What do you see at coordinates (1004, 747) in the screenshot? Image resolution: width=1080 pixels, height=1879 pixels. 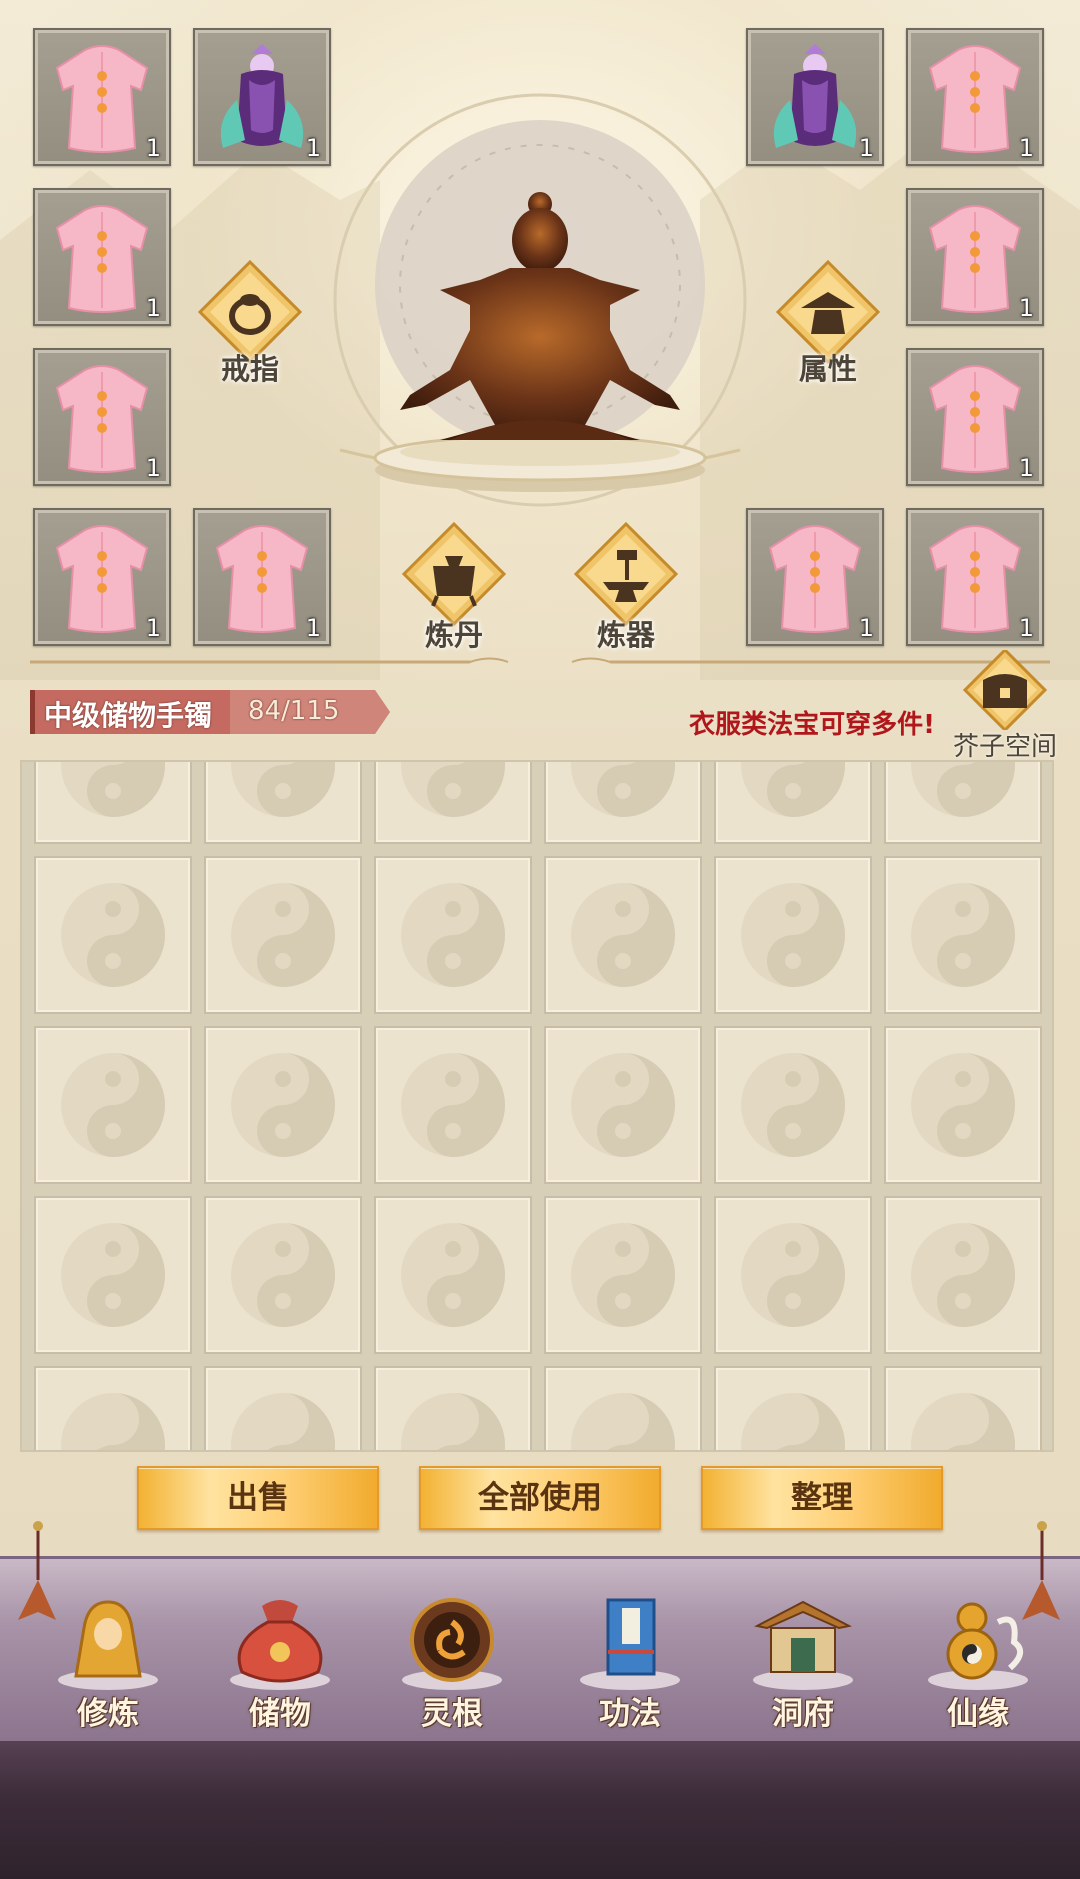 I see `mustard-space-label: 芥子空间` at bounding box center [1004, 747].